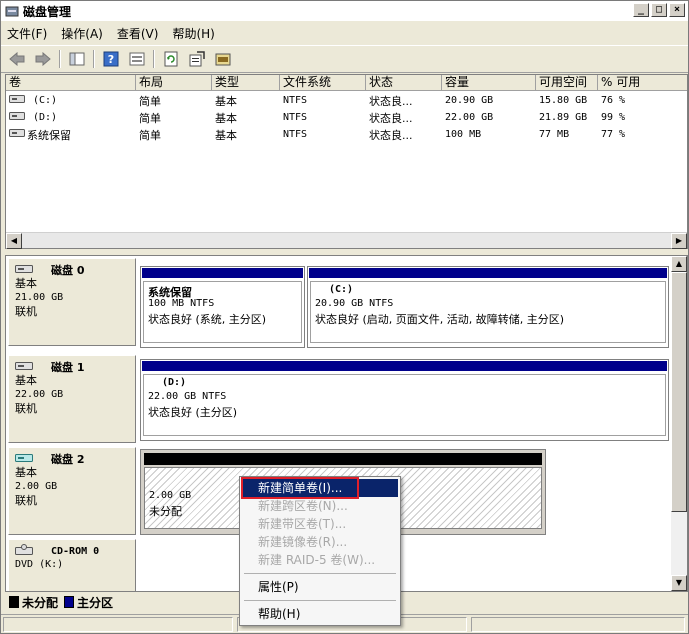 The height and width of the screenshot is (634, 689). Describe the element at coordinates (641, 10) in the screenshot. I see `minimize-button: _` at that location.